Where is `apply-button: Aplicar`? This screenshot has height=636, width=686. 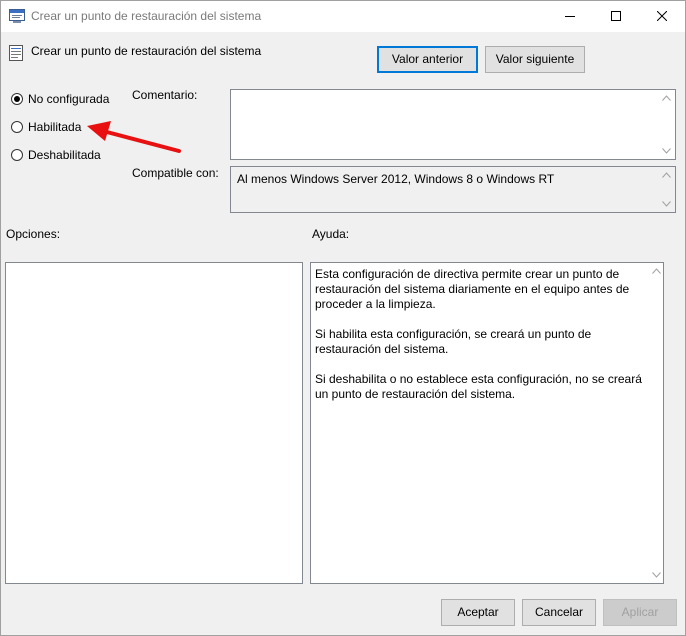 apply-button: Aplicar is located at coordinates (640, 612).